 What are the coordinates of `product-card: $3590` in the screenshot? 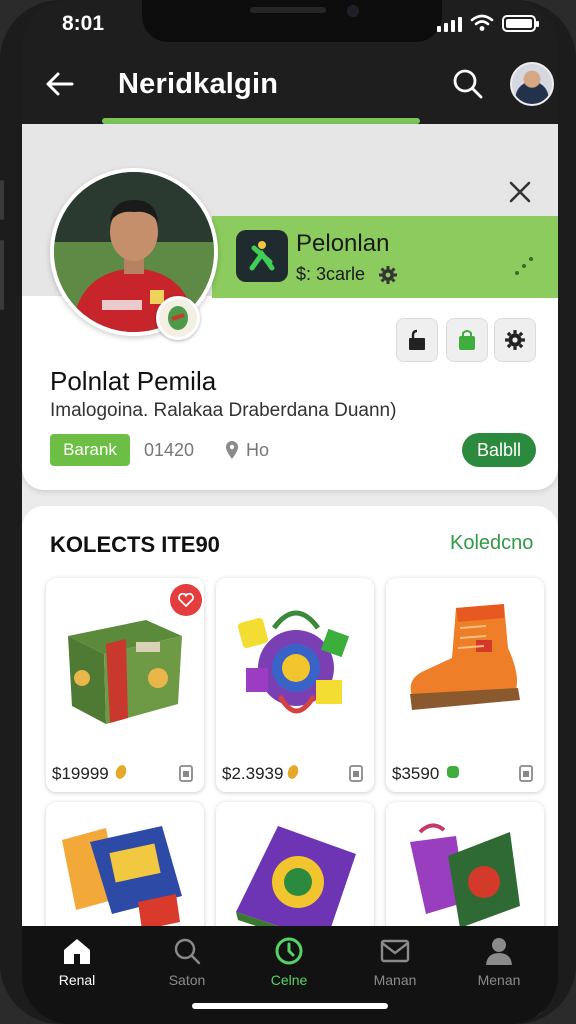 It's located at (465, 685).